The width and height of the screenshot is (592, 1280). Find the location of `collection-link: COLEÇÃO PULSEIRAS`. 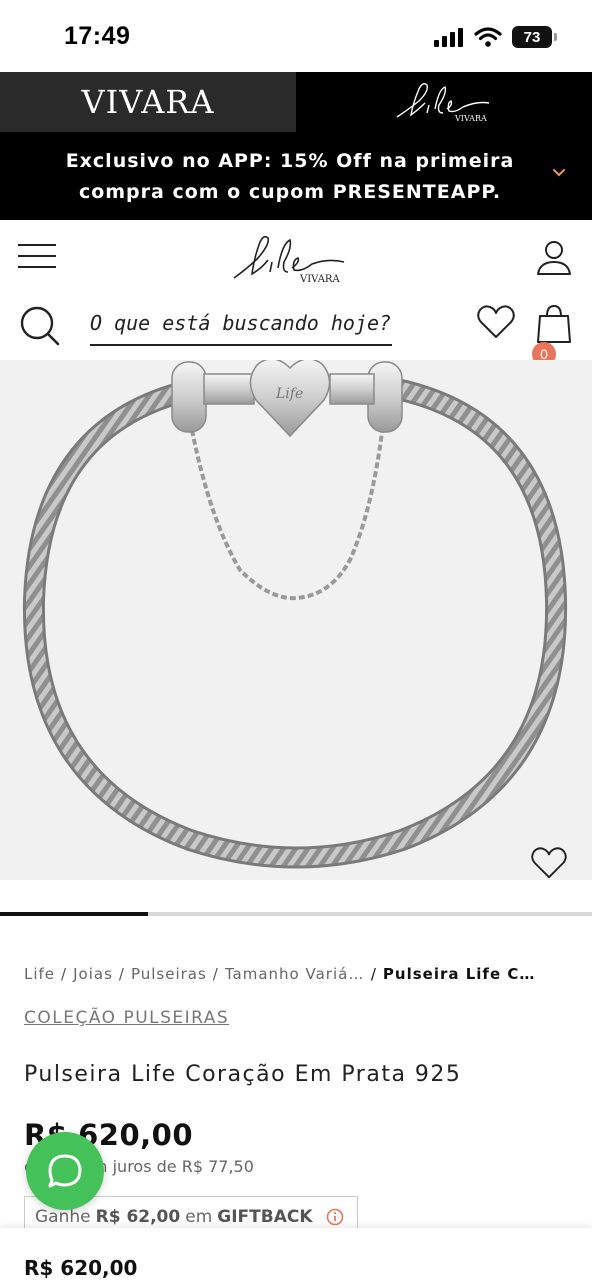

collection-link: COLEÇÃO PULSEIRAS is located at coordinates (126, 1018).